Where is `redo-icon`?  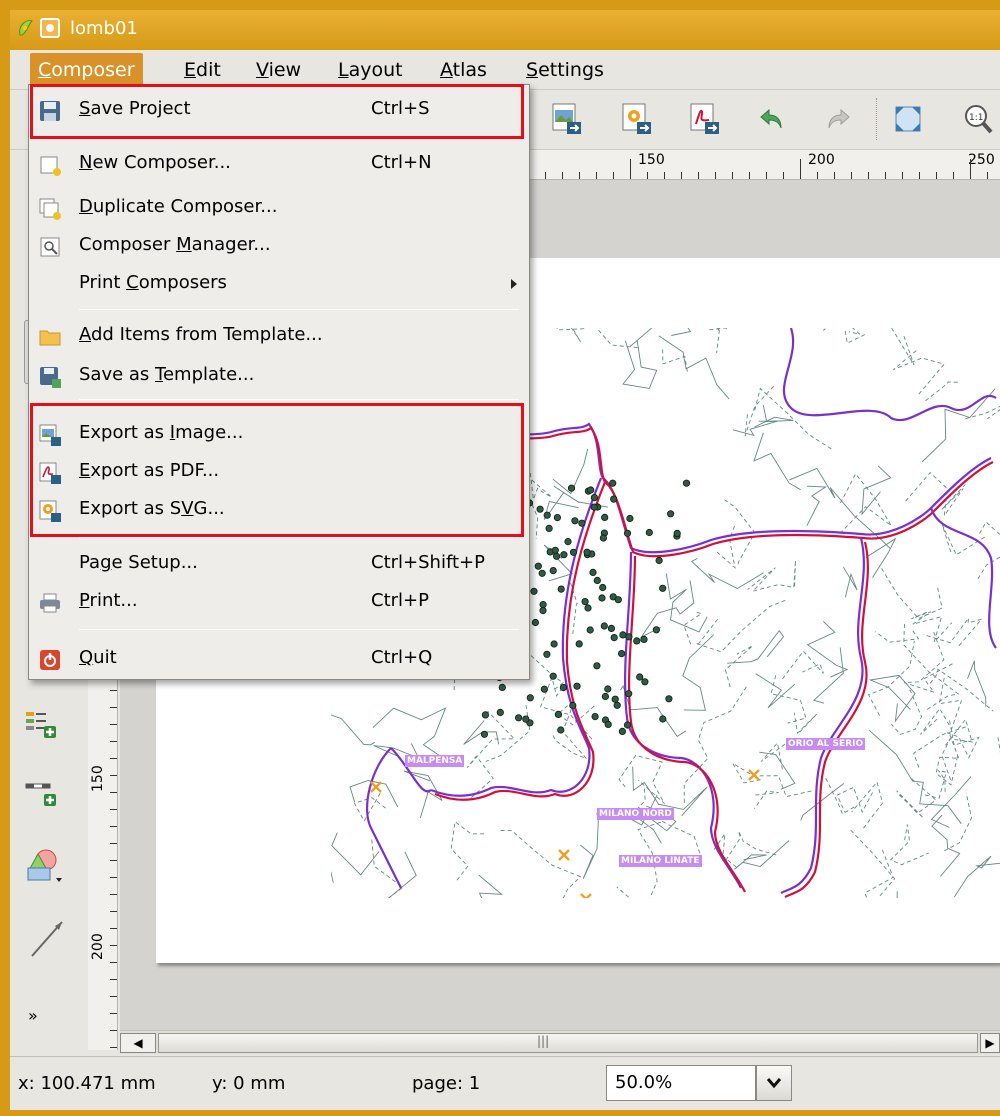 redo-icon is located at coordinates (839, 118).